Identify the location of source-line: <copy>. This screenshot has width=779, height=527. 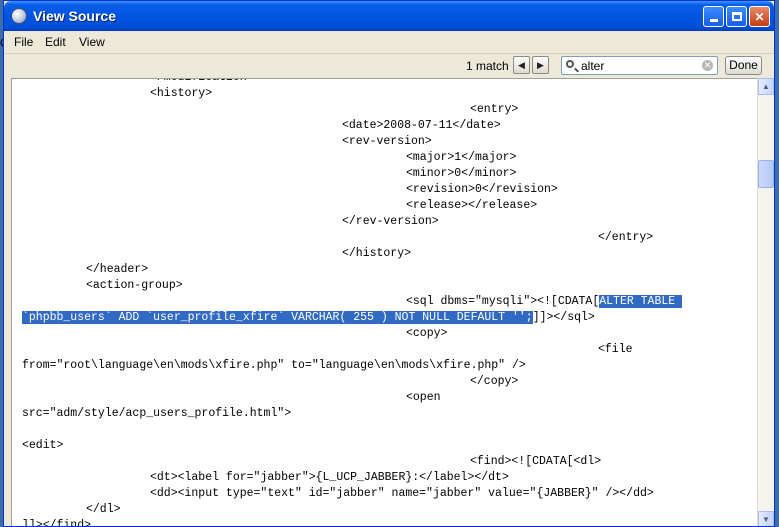
(426, 334).